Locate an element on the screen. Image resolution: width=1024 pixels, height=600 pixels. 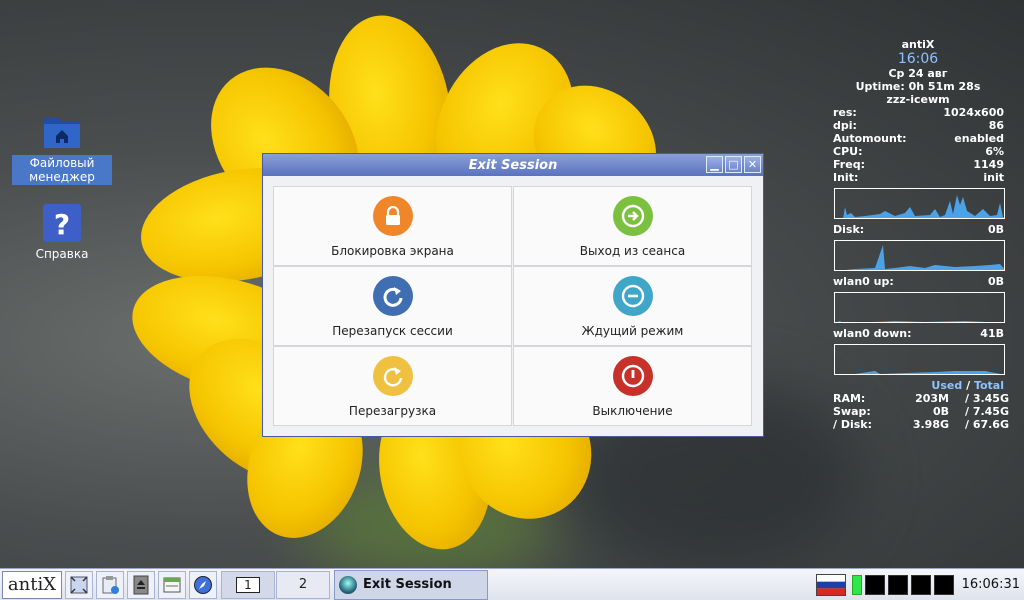
task-label: Exit Session is located at coordinates (407, 584).